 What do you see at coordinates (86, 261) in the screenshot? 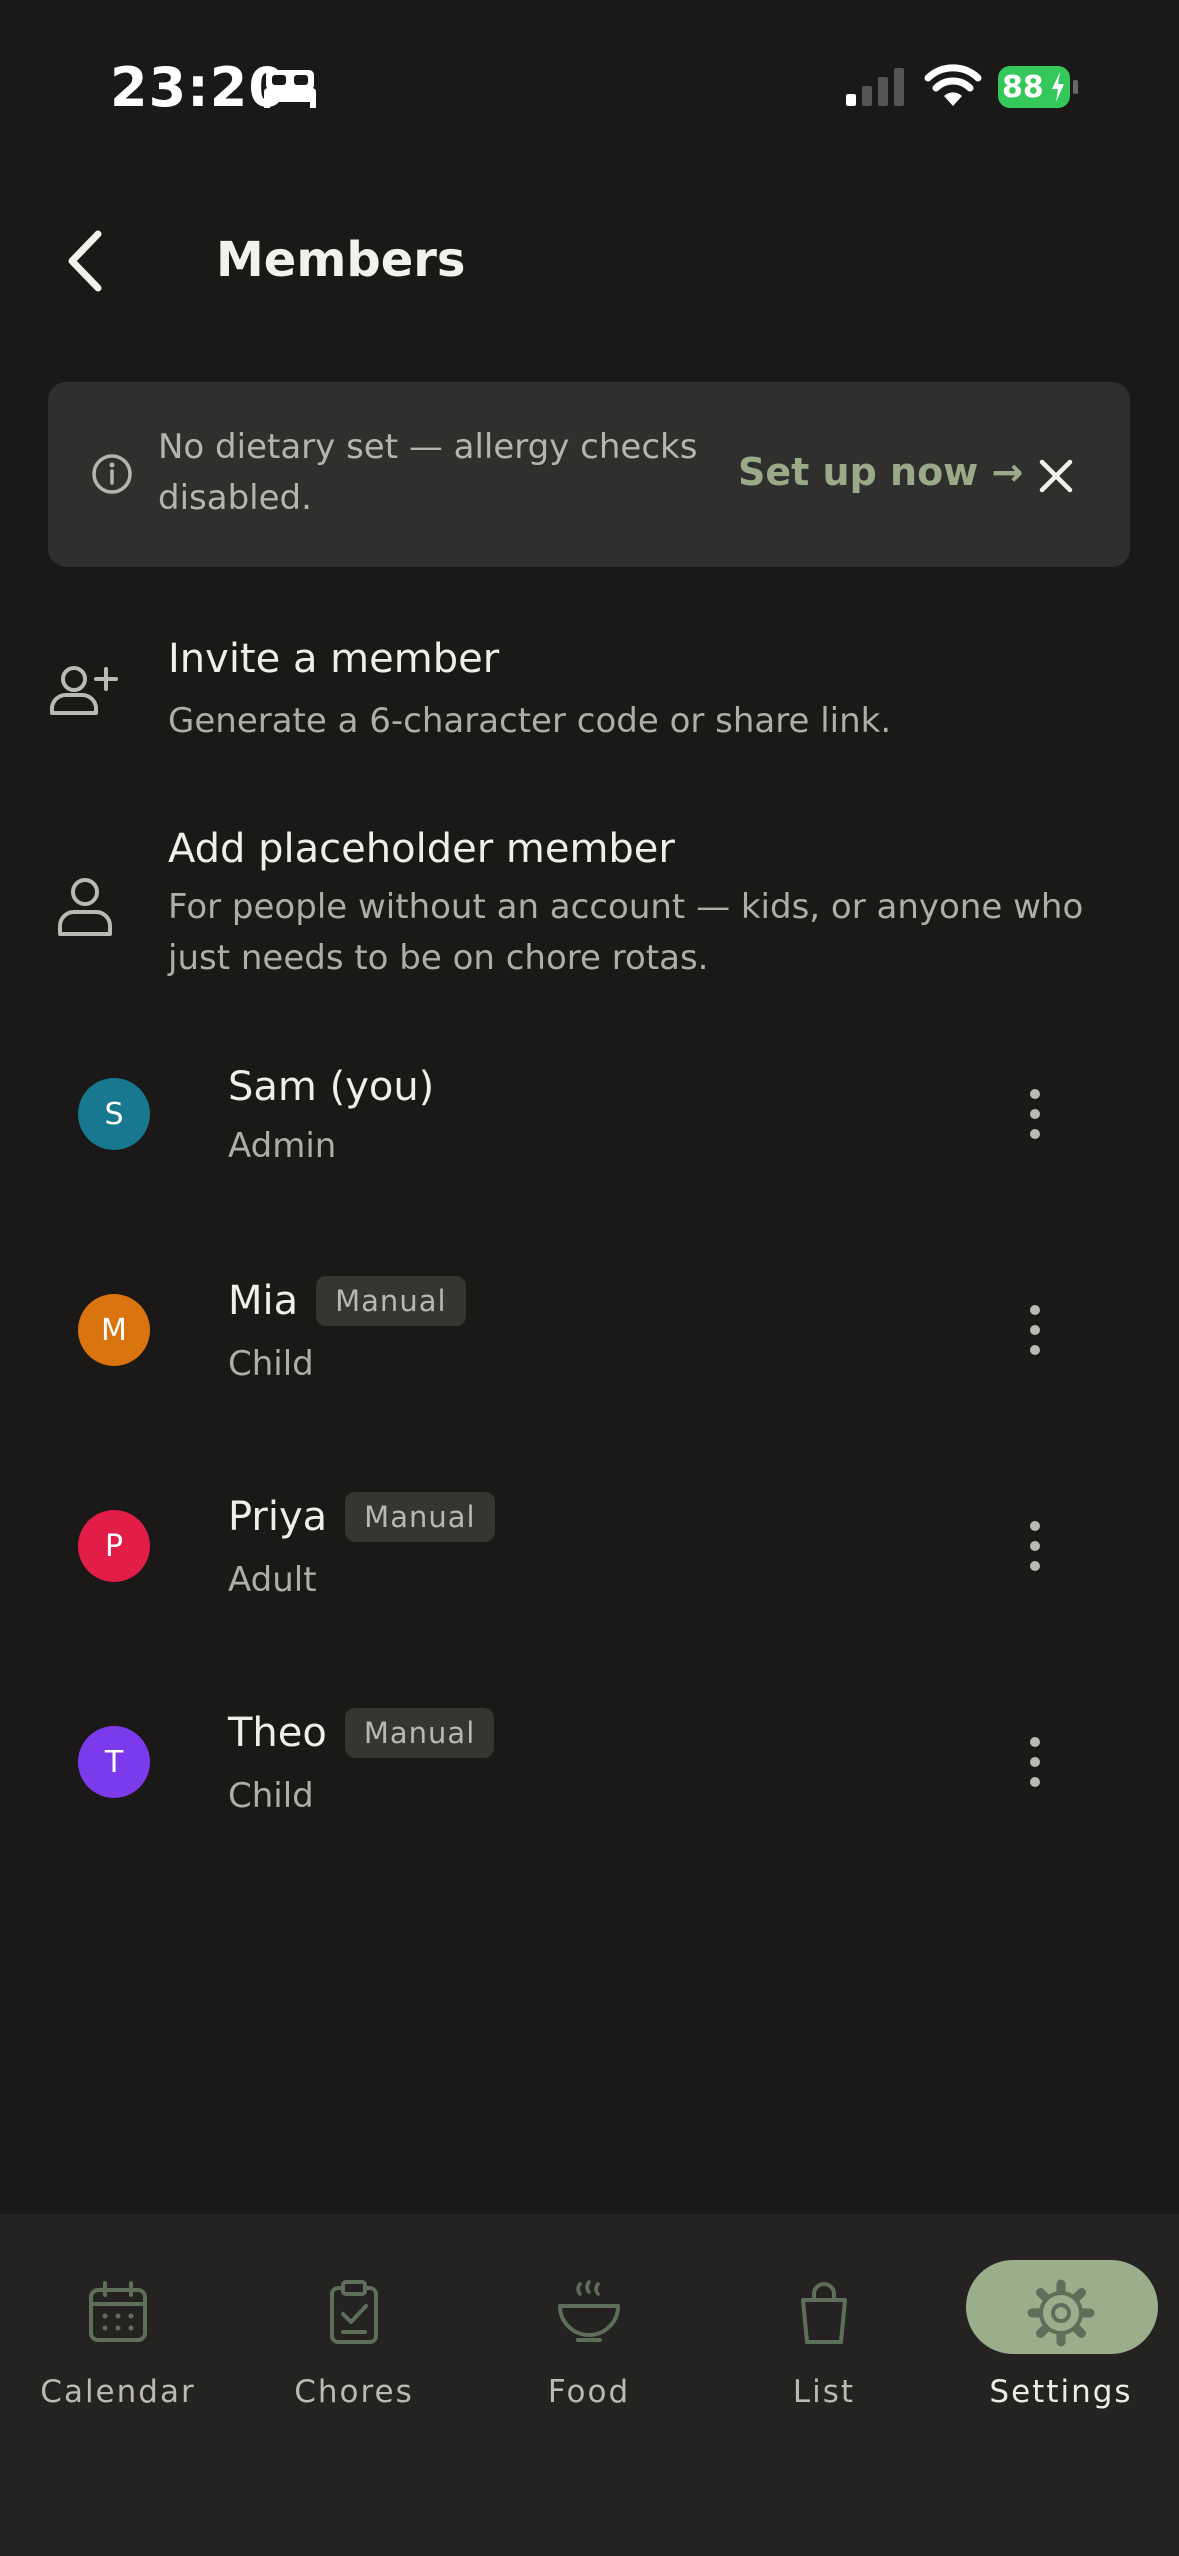
I see `back-arrow-icon` at bounding box center [86, 261].